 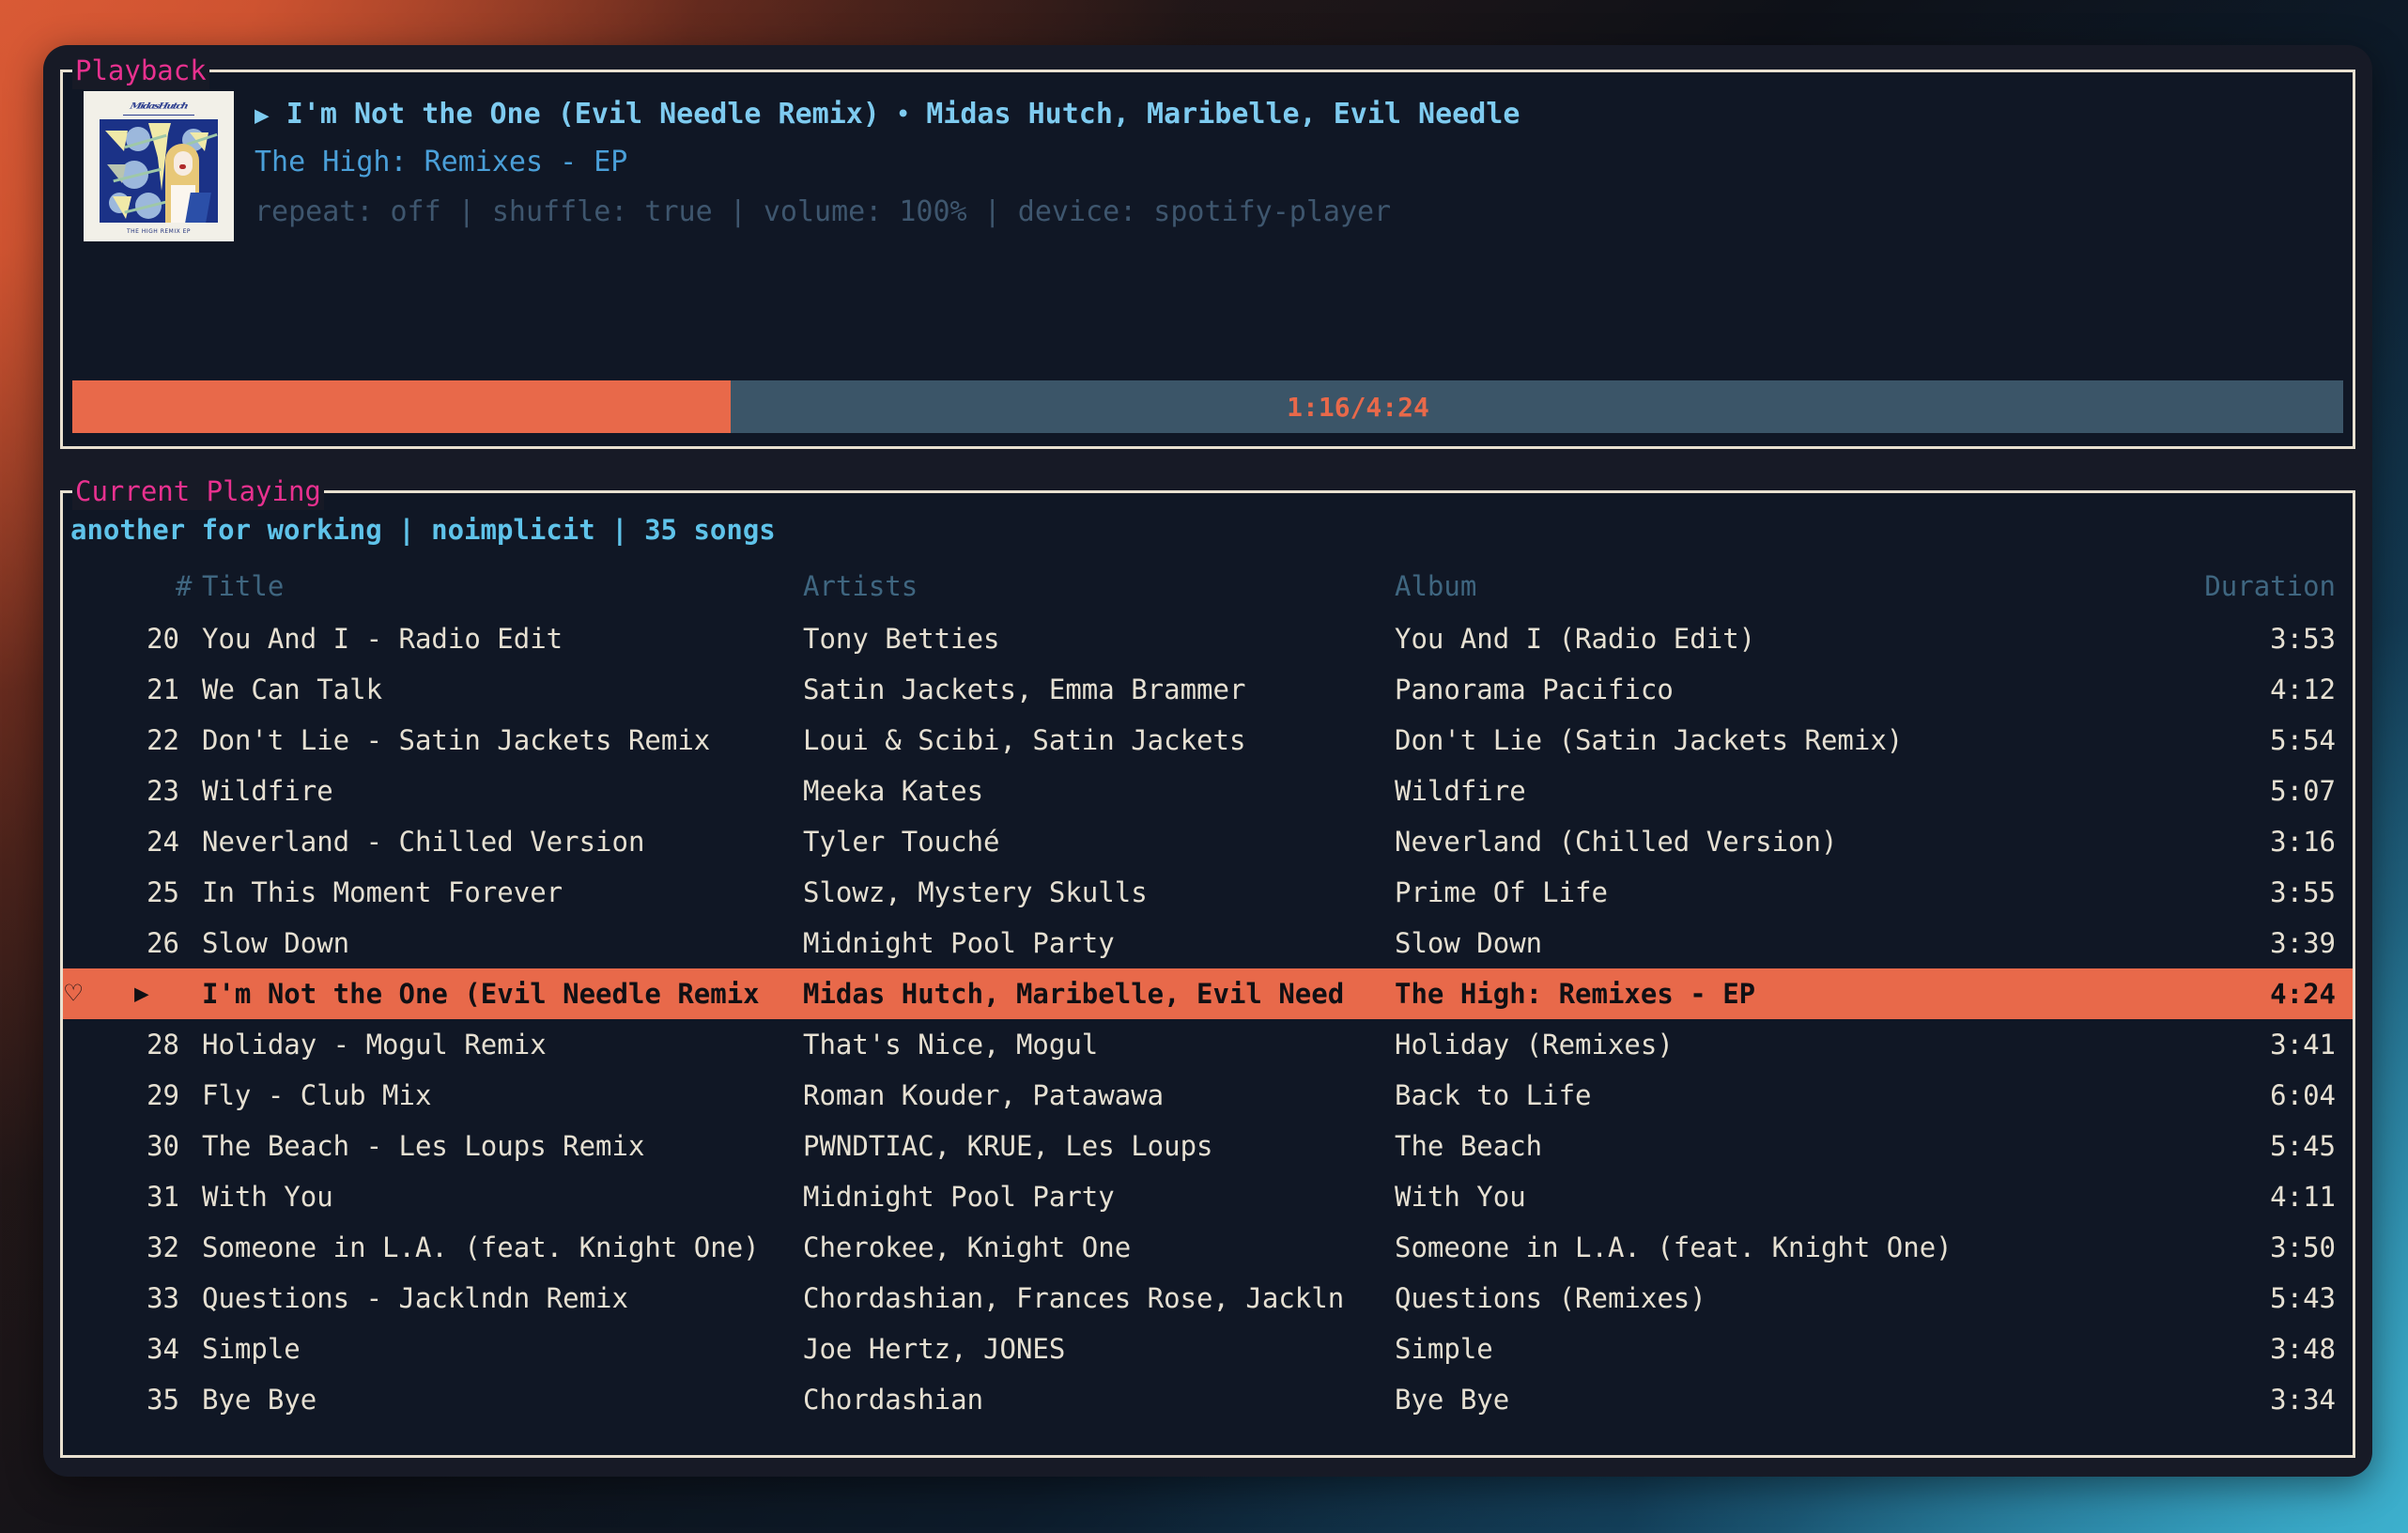 I want to click on row-number: 30, so click(x=163, y=1146).